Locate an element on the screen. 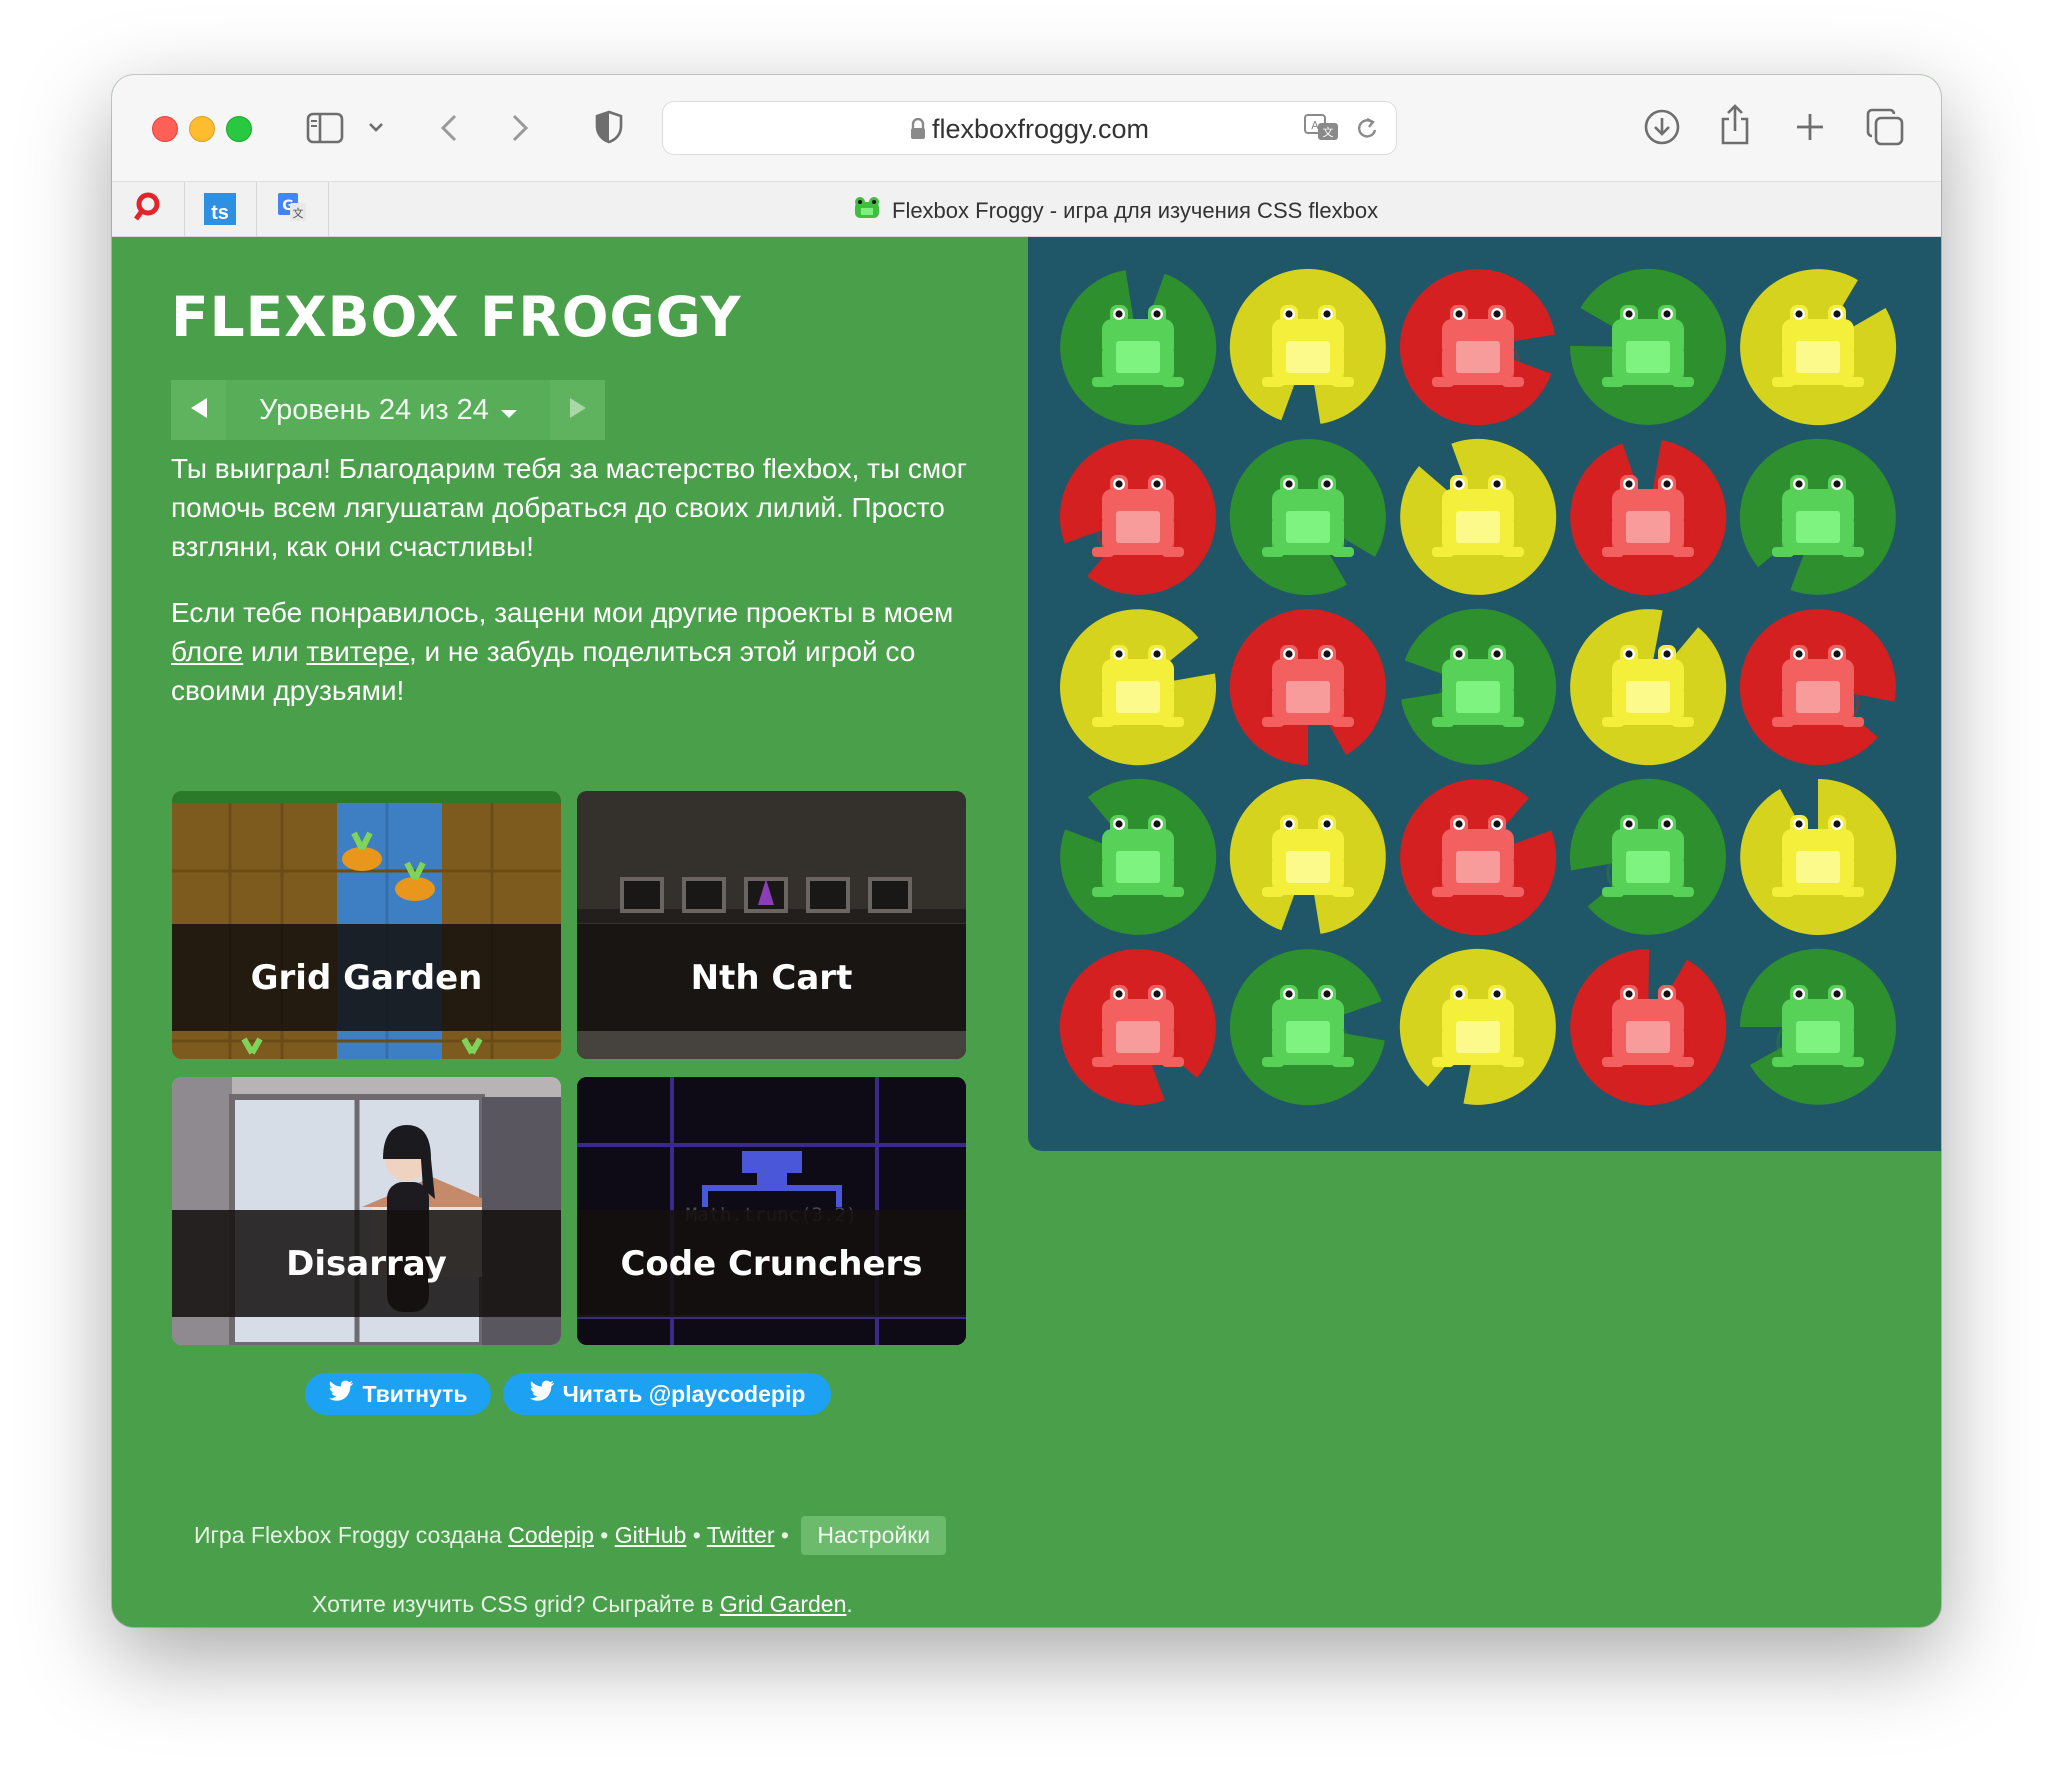 The height and width of the screenshot is (1774, 2052). triangle-right-icon is located at coordinates (578, 410).